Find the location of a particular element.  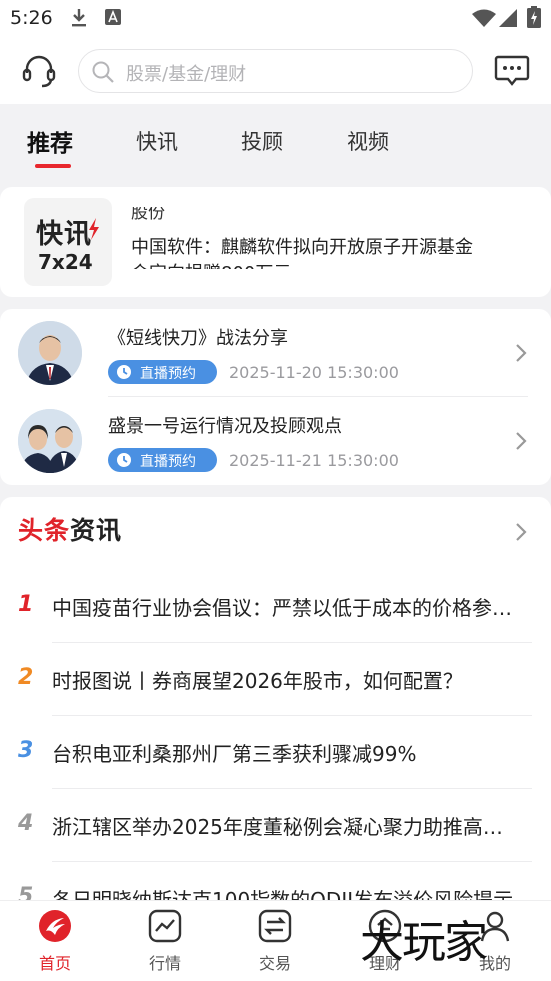

flash-news-line-2: 会定向捐赠800万元 is located at coordinates (333, 265).